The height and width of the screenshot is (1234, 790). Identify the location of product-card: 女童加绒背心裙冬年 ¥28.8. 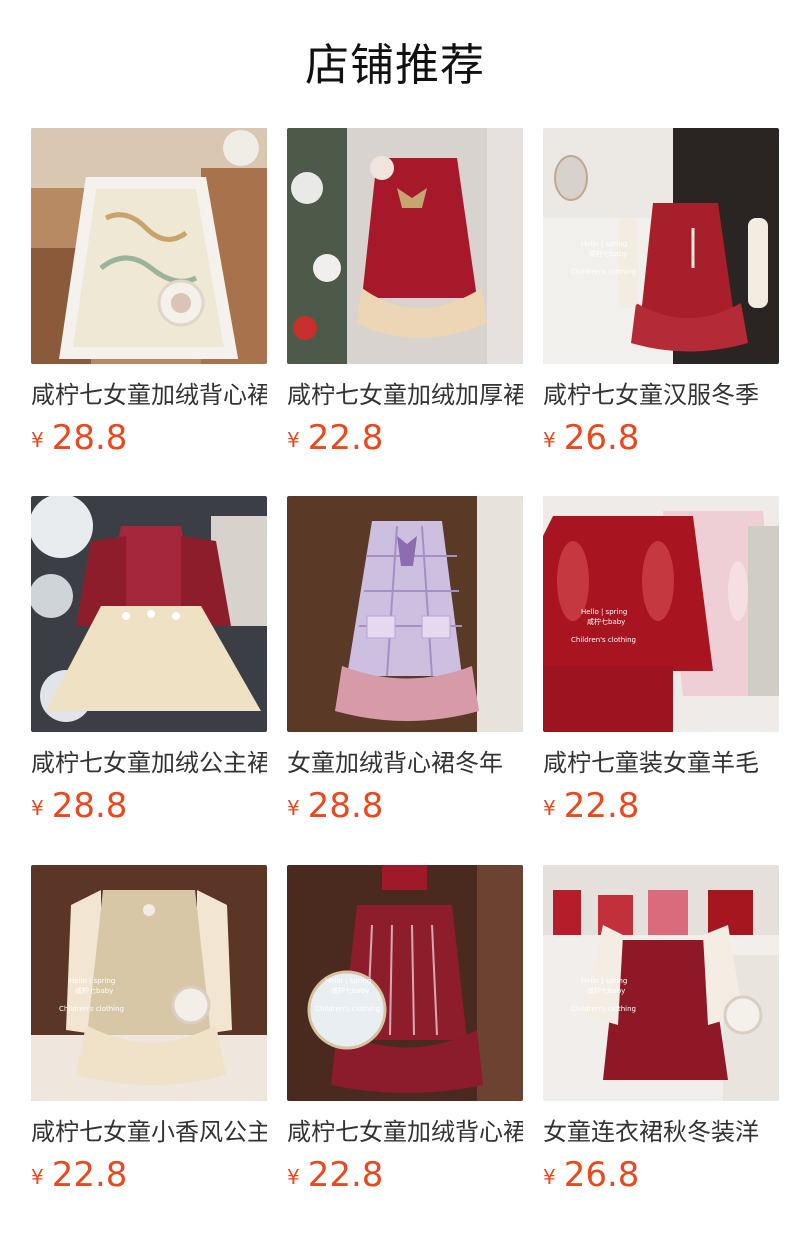
(405, 661).